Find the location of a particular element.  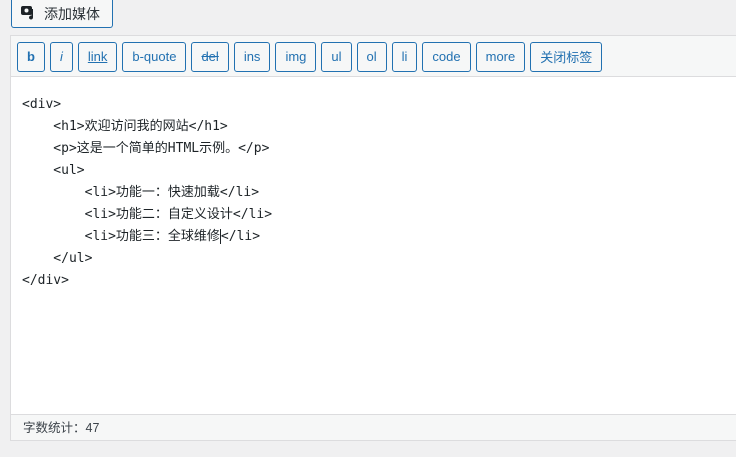

add-media-button: 添加媒体 is located at coordinates (62, 14).